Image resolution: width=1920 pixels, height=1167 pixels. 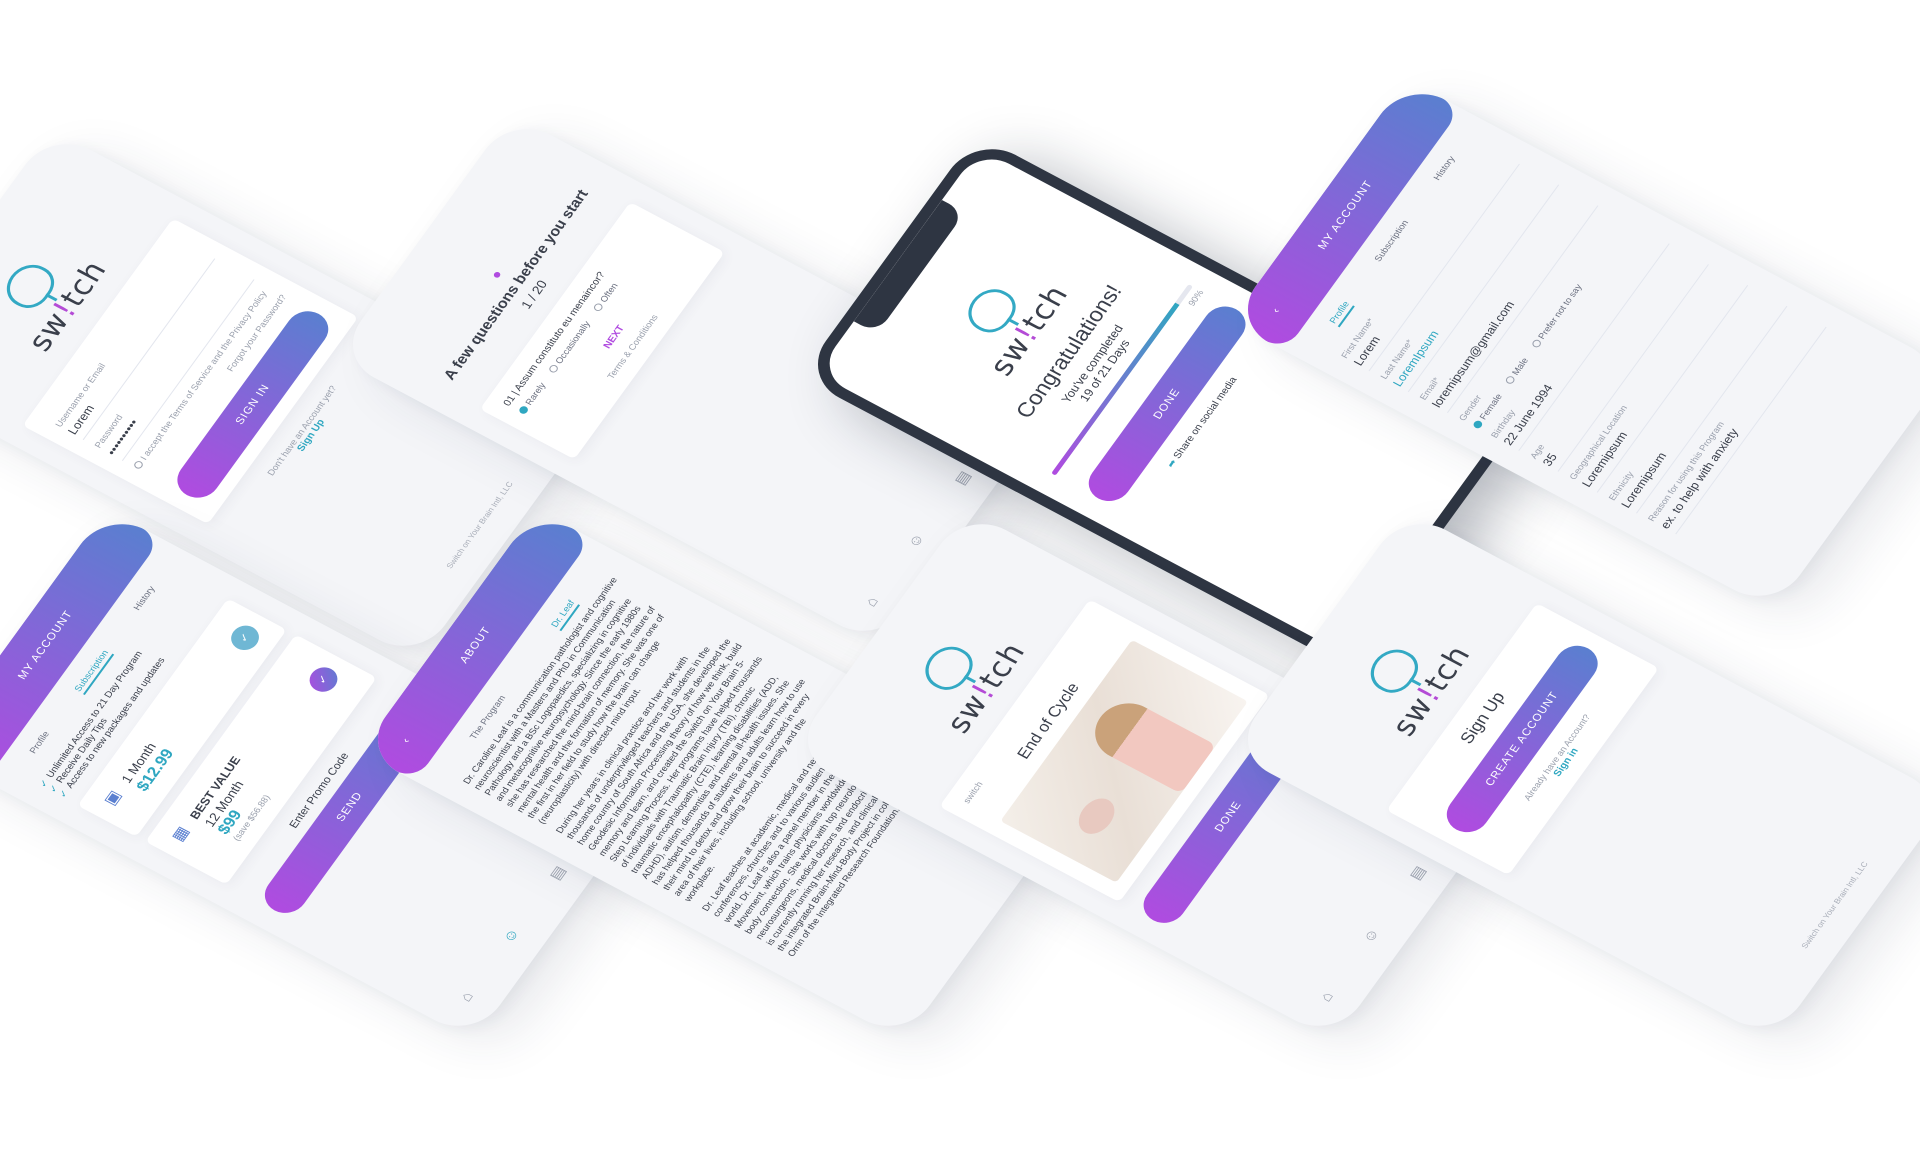 What do you see at coordinates (138, 464) in the screenshot?
I see `checkbox-icon` at bounding box center [138, 464].